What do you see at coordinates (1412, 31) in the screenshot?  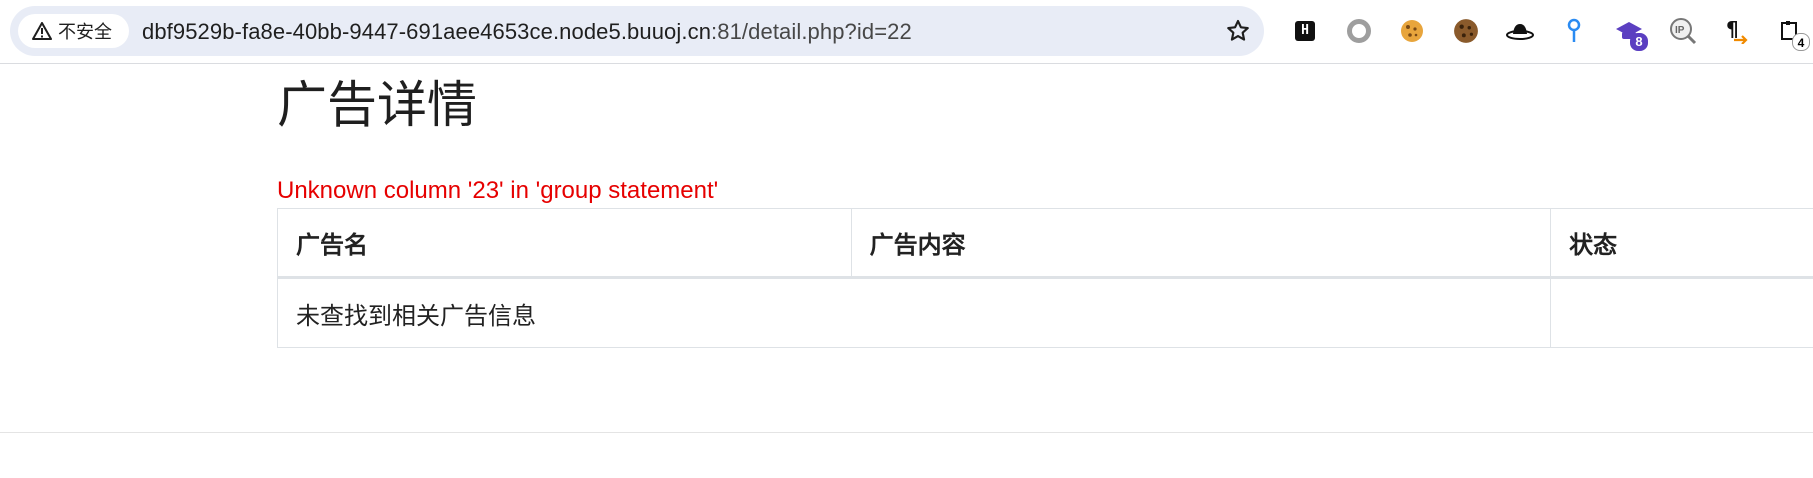 I see `cookie-extension-icon` at bounding box center [1412, 31].